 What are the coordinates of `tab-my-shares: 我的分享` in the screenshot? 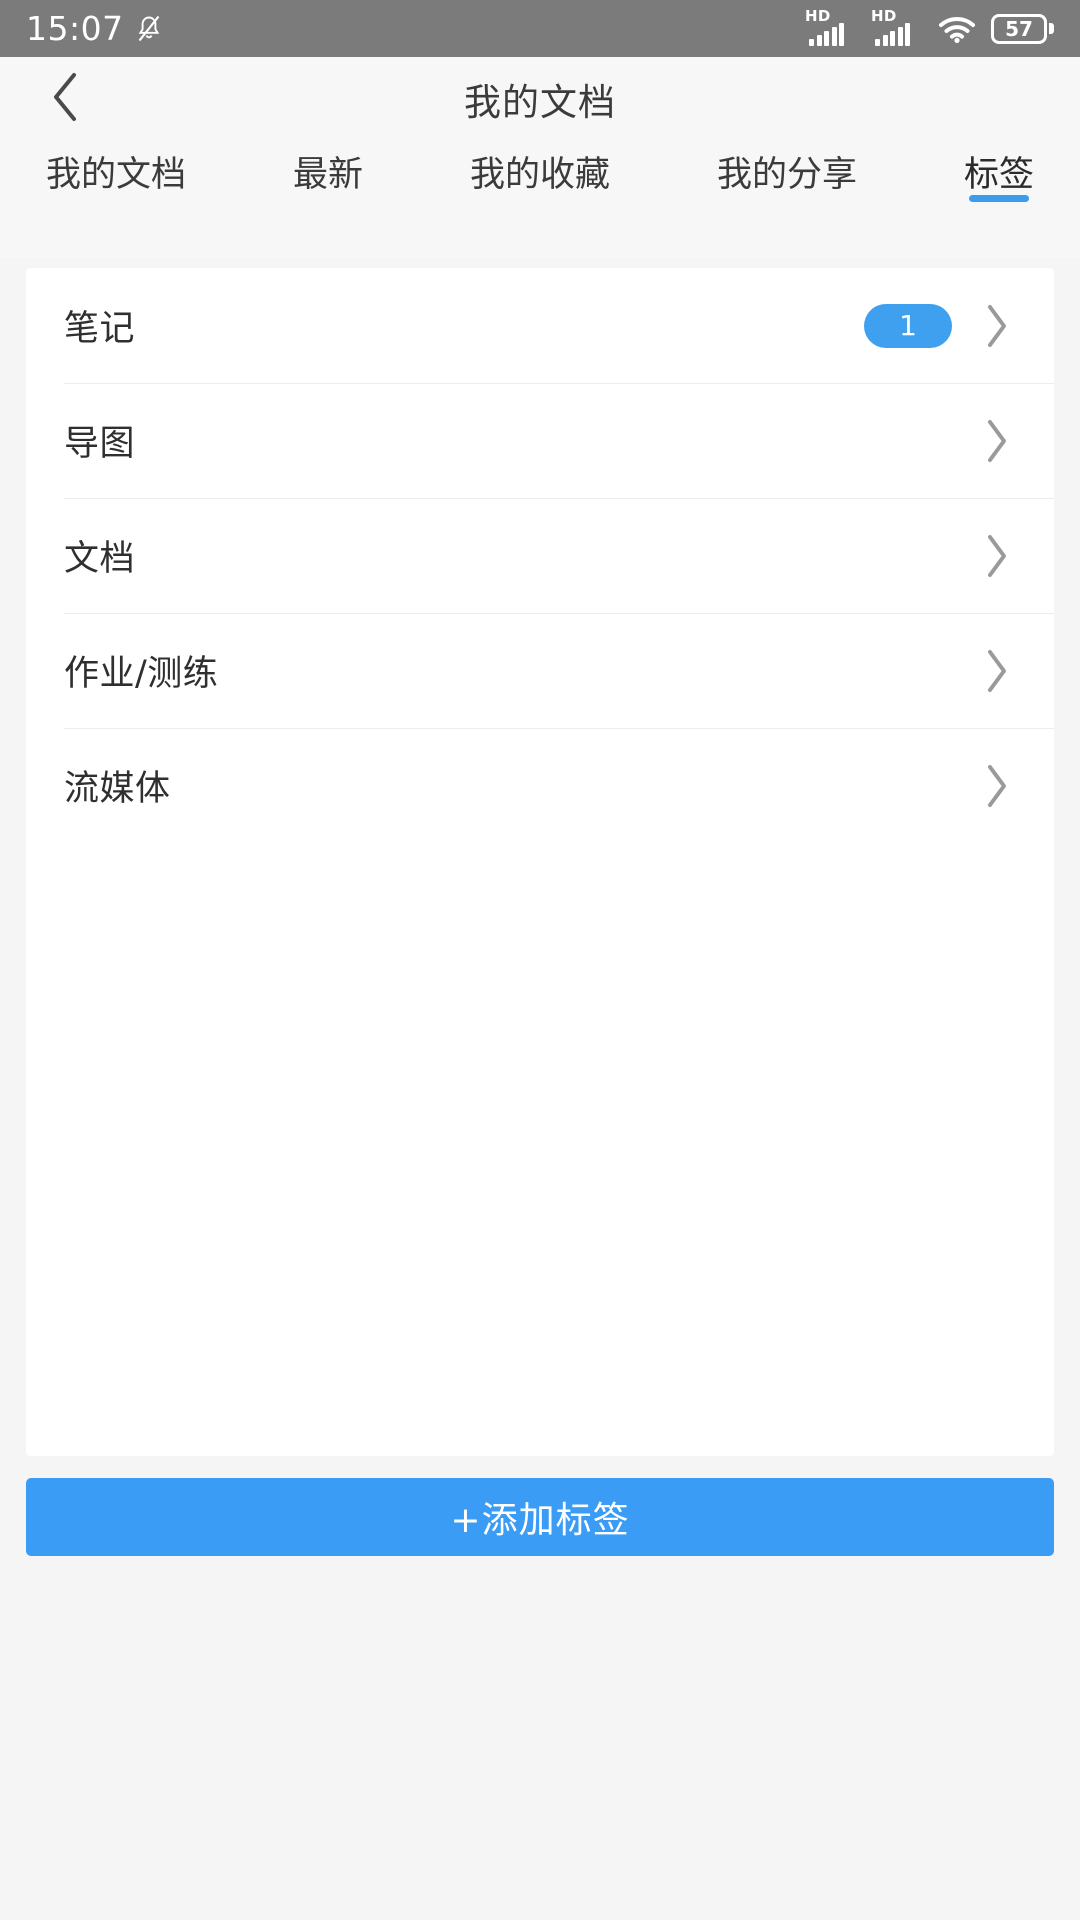 It's located at (787, 169).